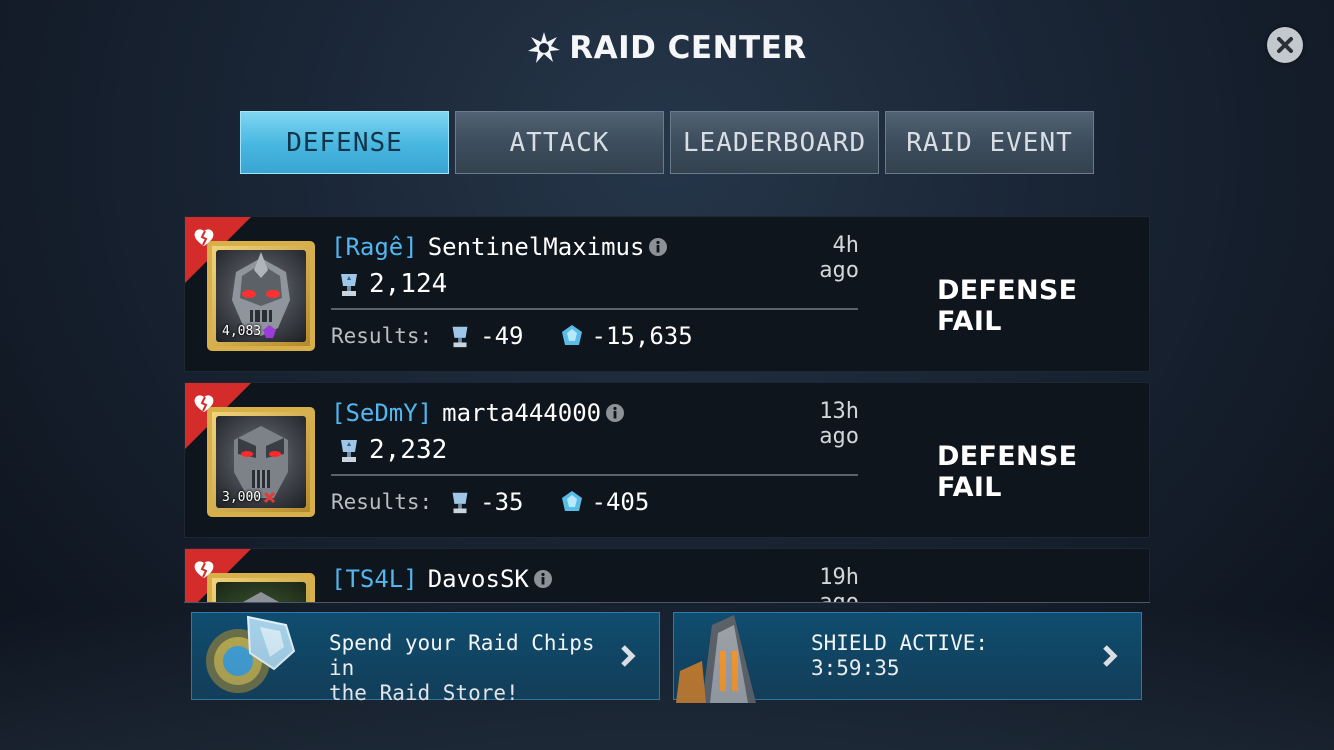 The width and height of the screenshot is (1334, 750). What do you see at coordinates (536, 247) in the screenshot?
I see `player-name: SentinelMaximus` at bounding box center [536, 247].